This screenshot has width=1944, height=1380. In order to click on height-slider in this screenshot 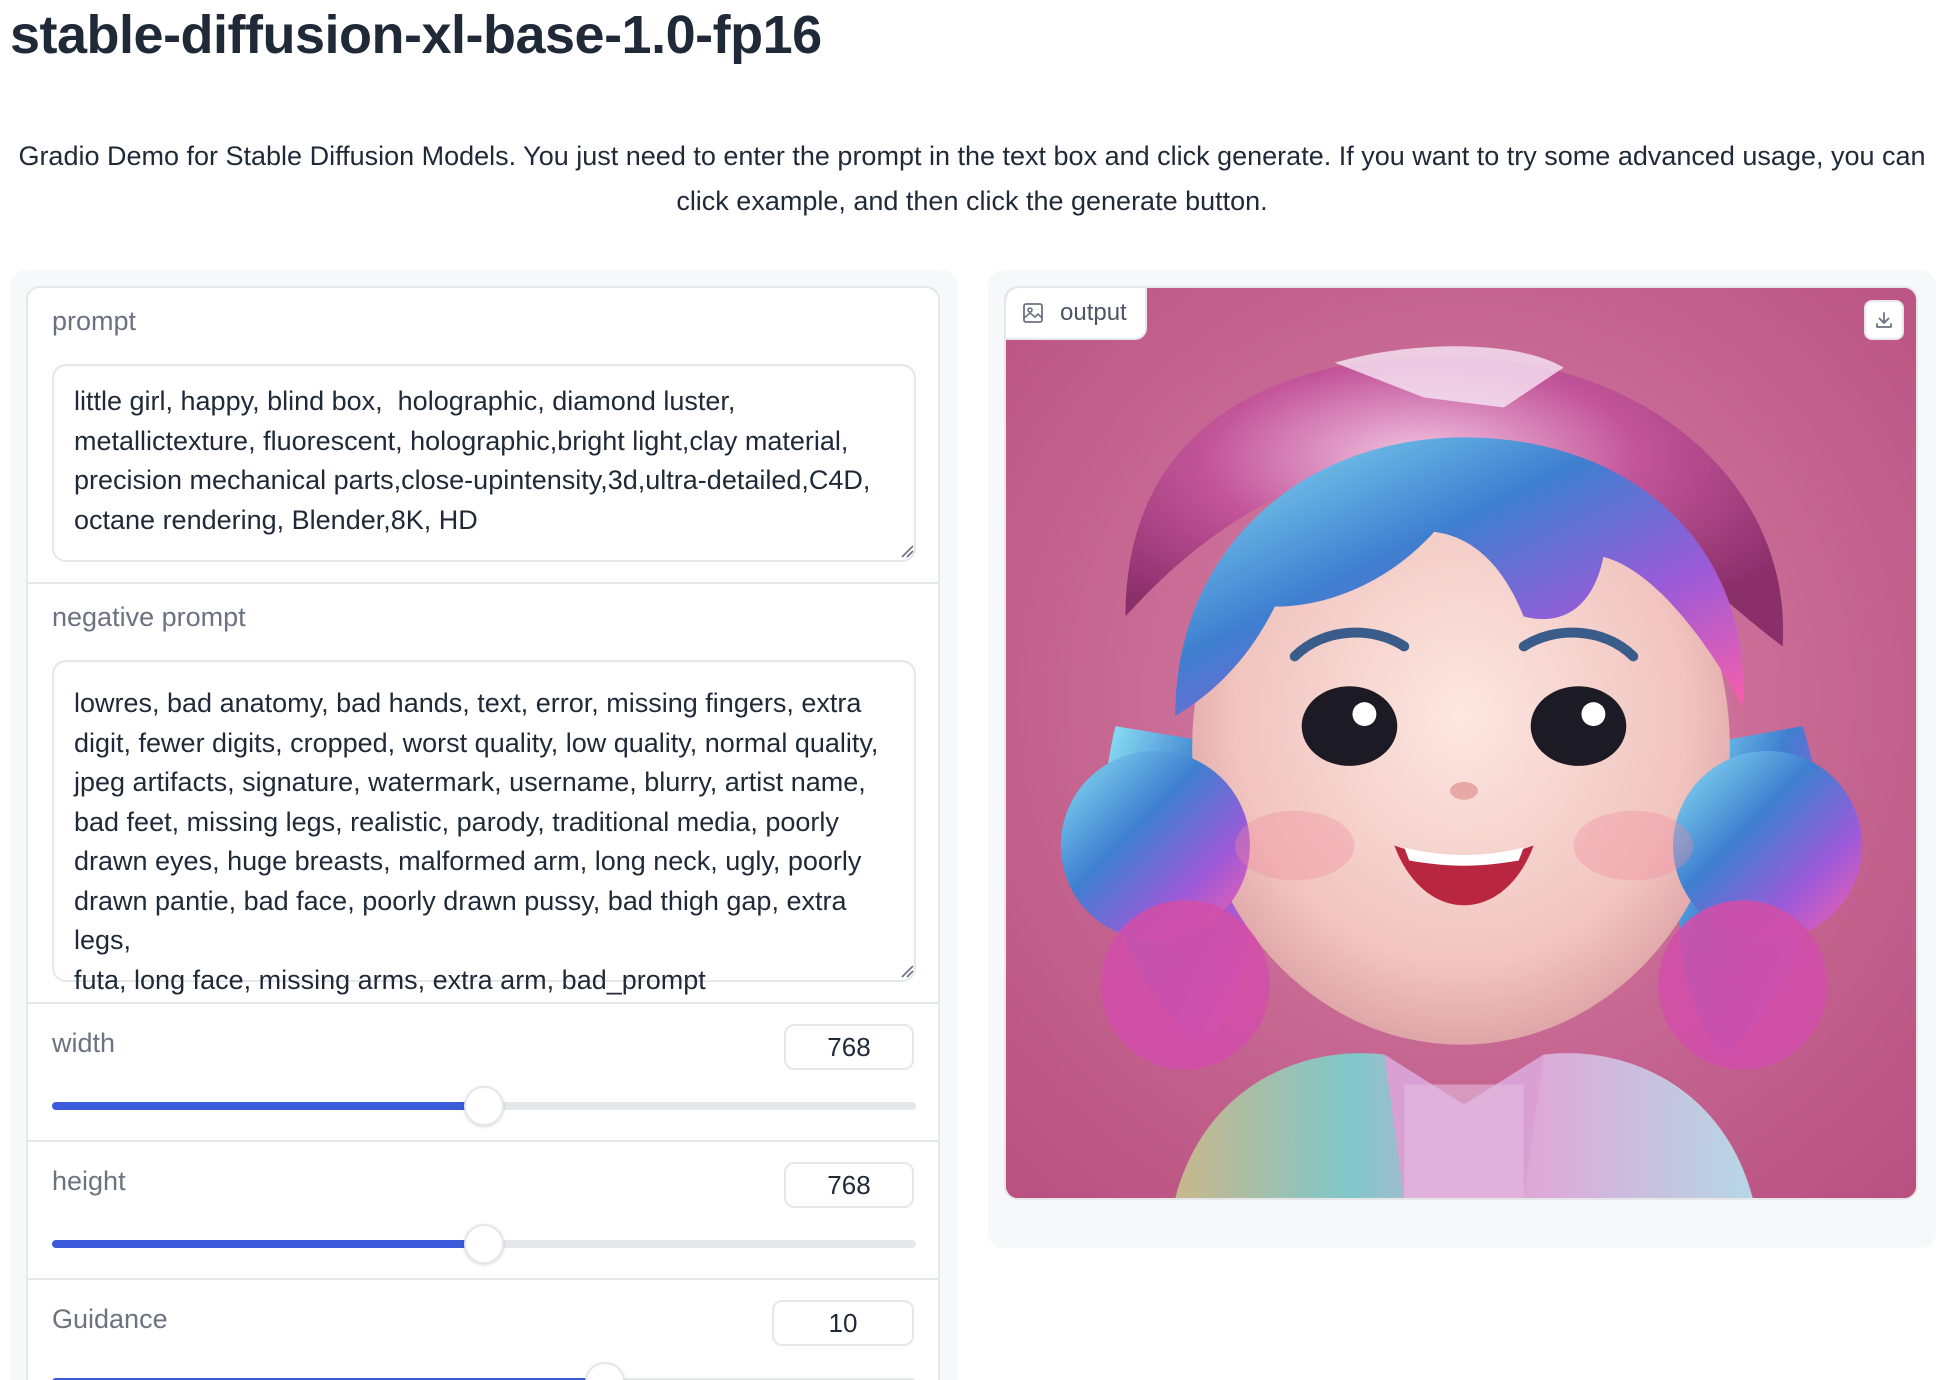, I will do `click(484, 1244)`.